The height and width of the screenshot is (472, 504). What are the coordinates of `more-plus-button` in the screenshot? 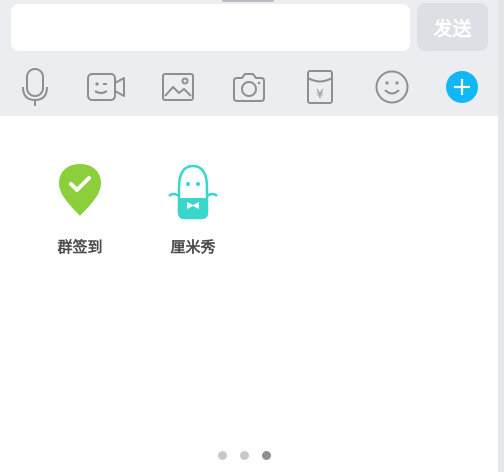 It's located at (462, 87).